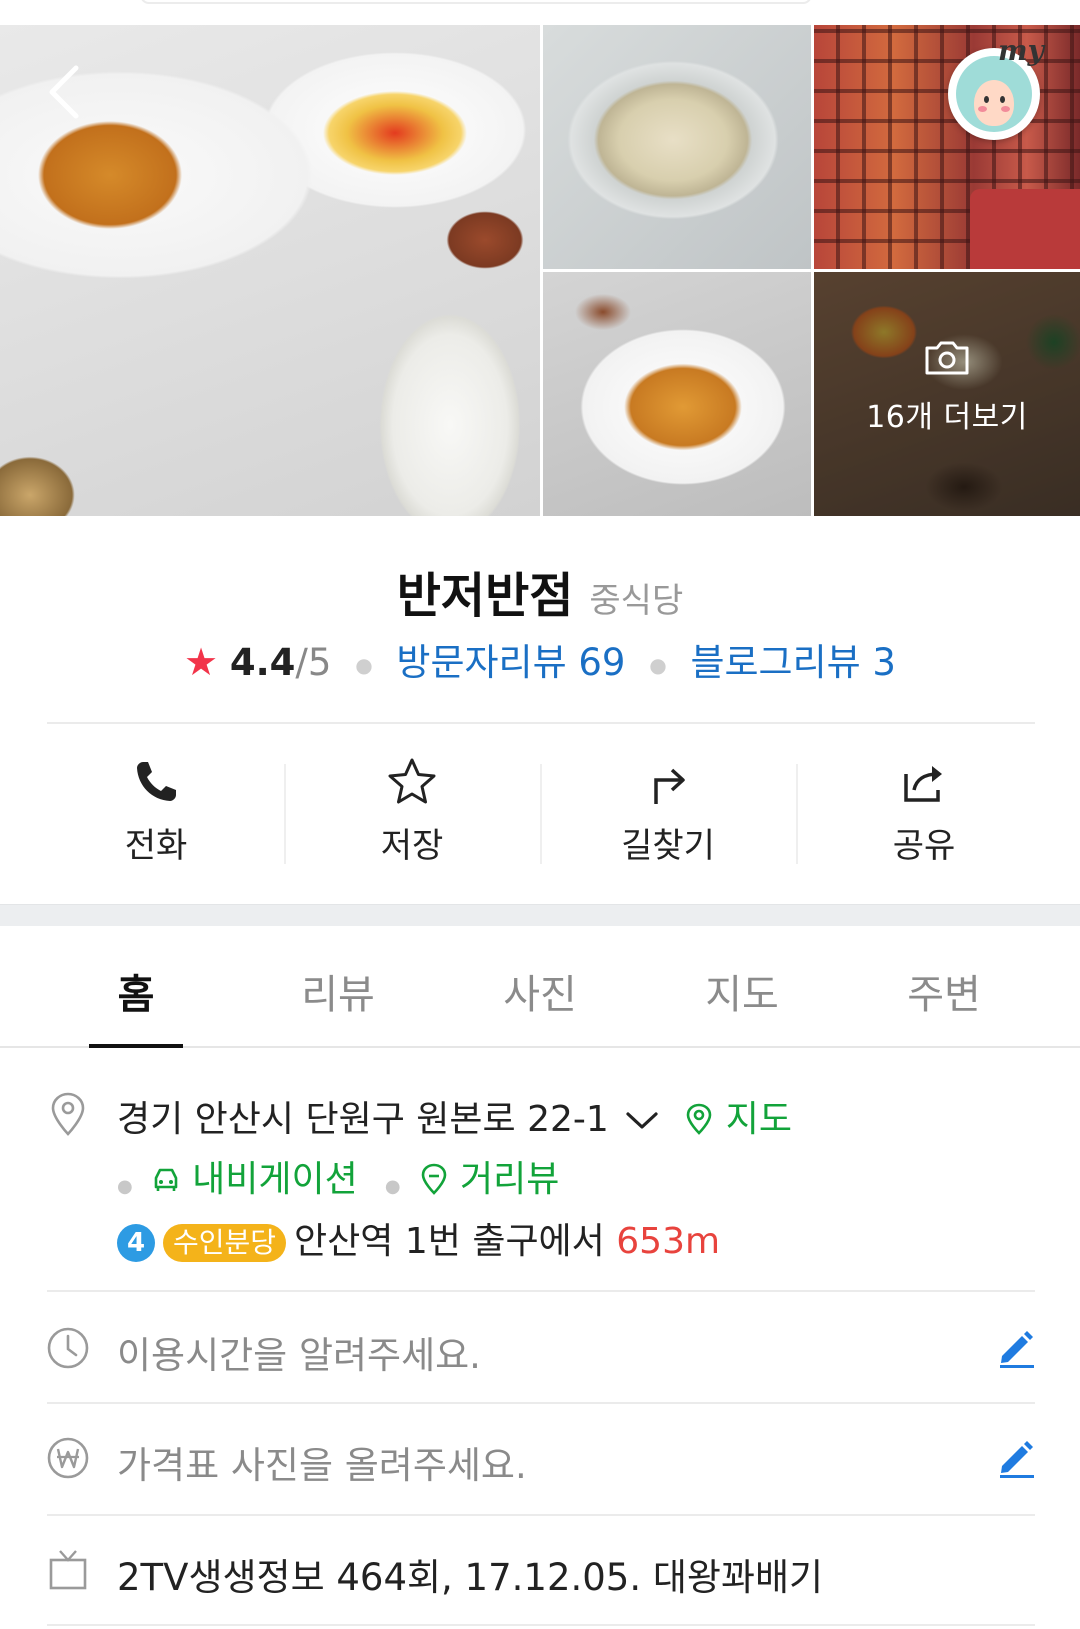  What do you see at coordinates (636, 601) in the screenshot?
I see `place-category: 중식당` at bounding box center [636, 601].